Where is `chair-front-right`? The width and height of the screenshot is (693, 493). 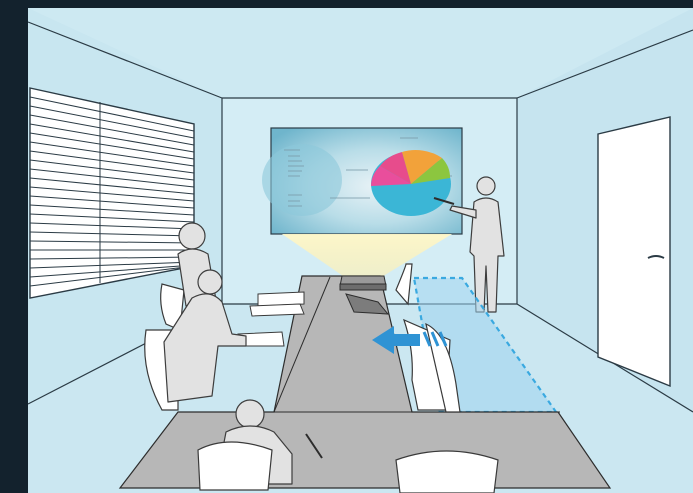 chair-front-right is located at coordinates (447, 471).